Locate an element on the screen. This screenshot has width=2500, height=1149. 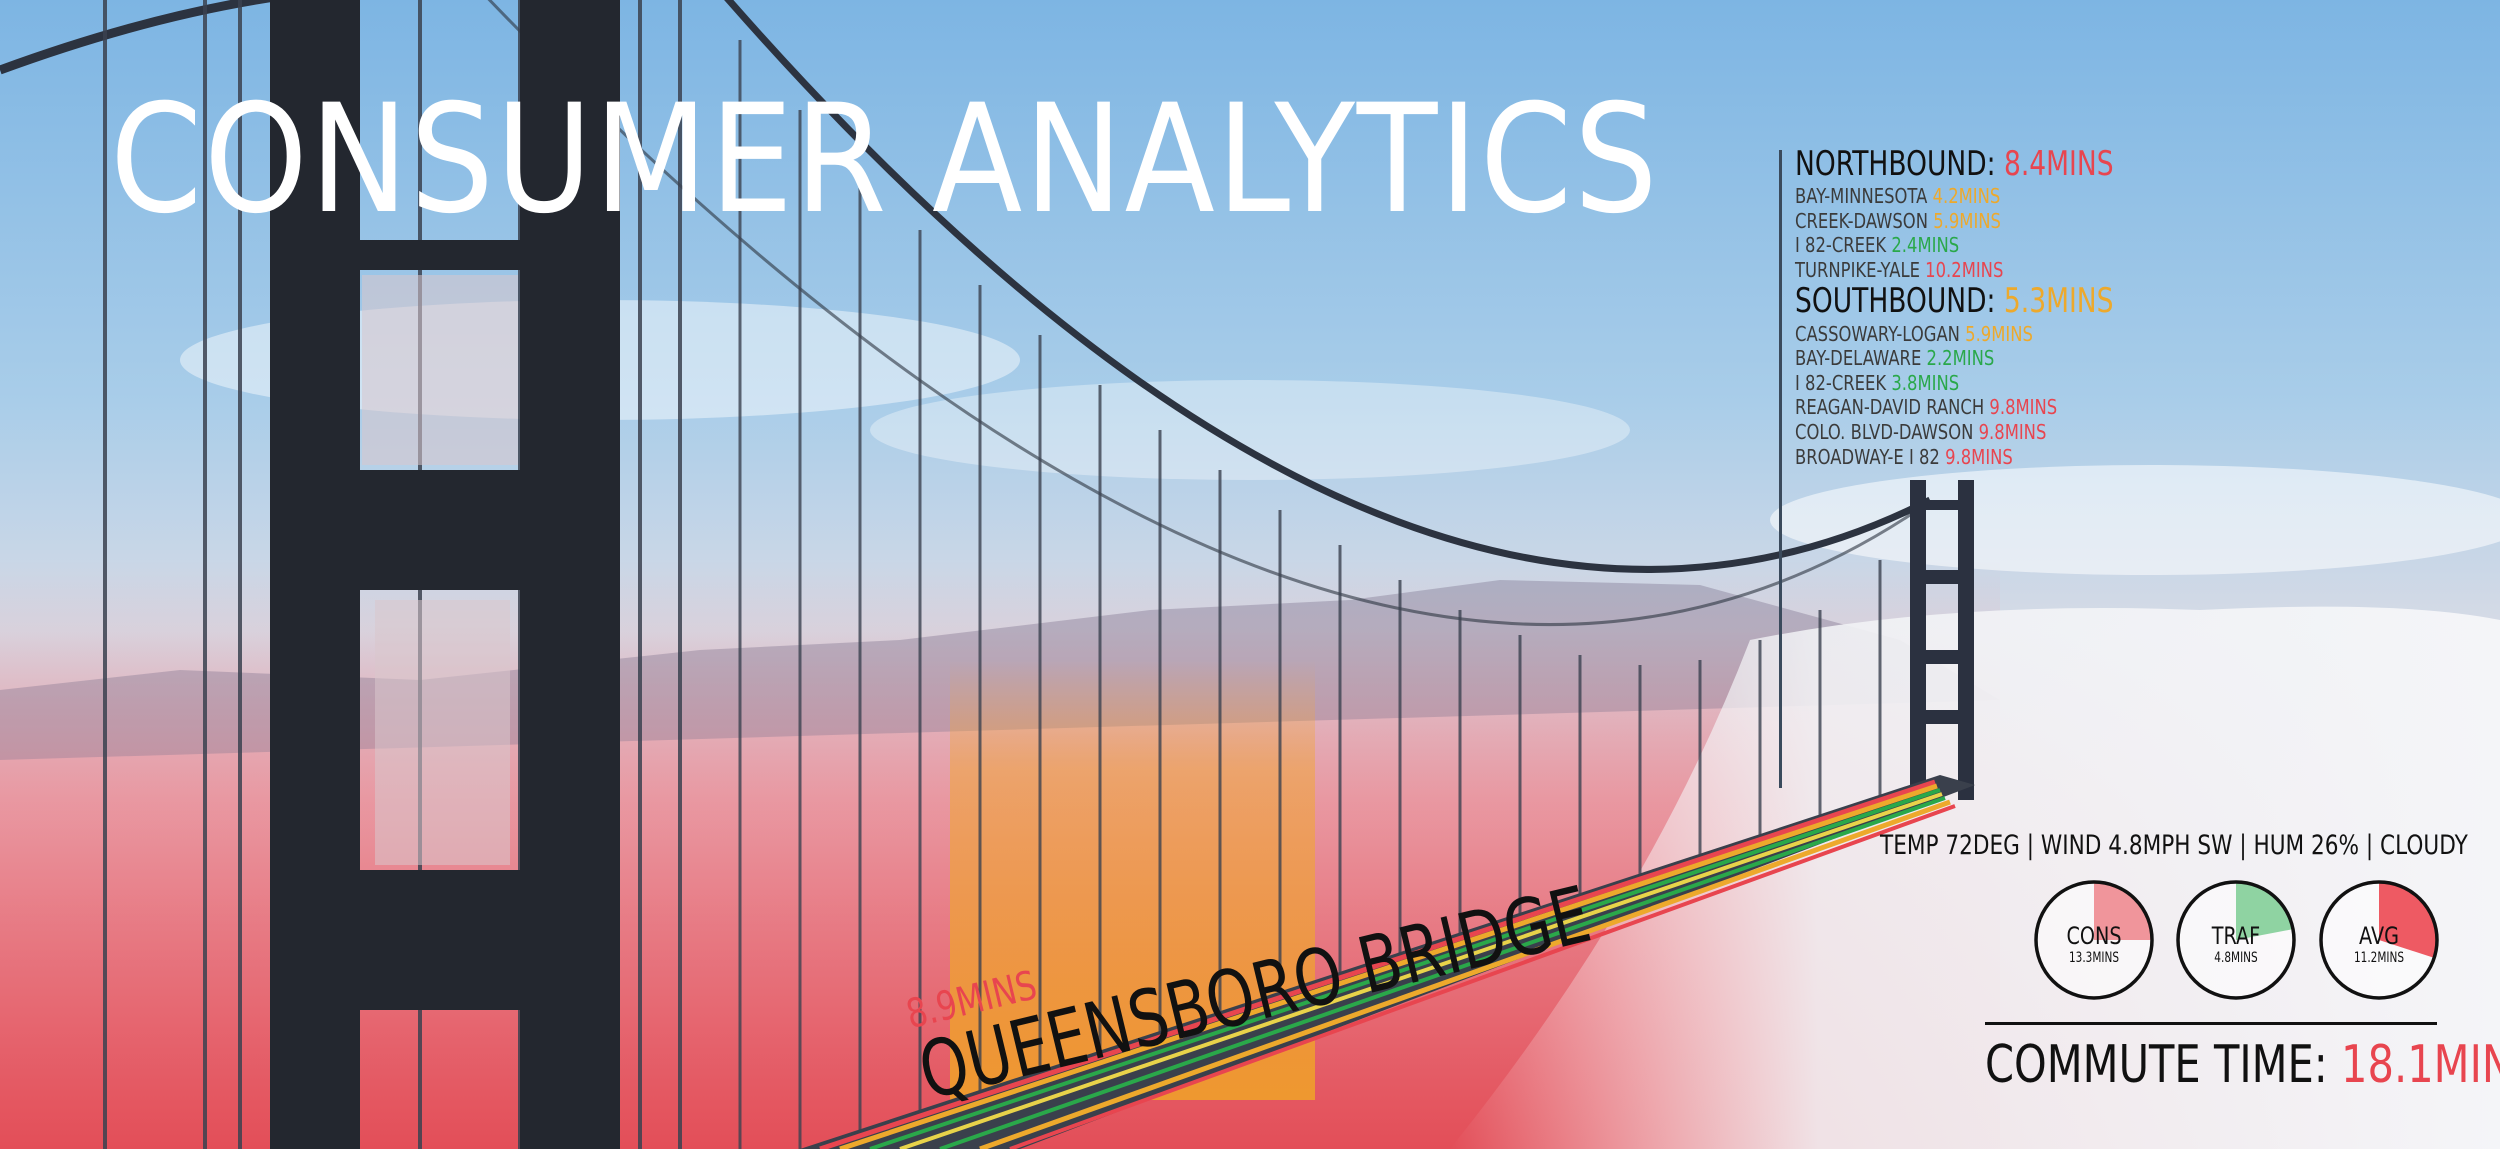
commute-value: 18.1MINS is located at coordinates (2420, 1065).